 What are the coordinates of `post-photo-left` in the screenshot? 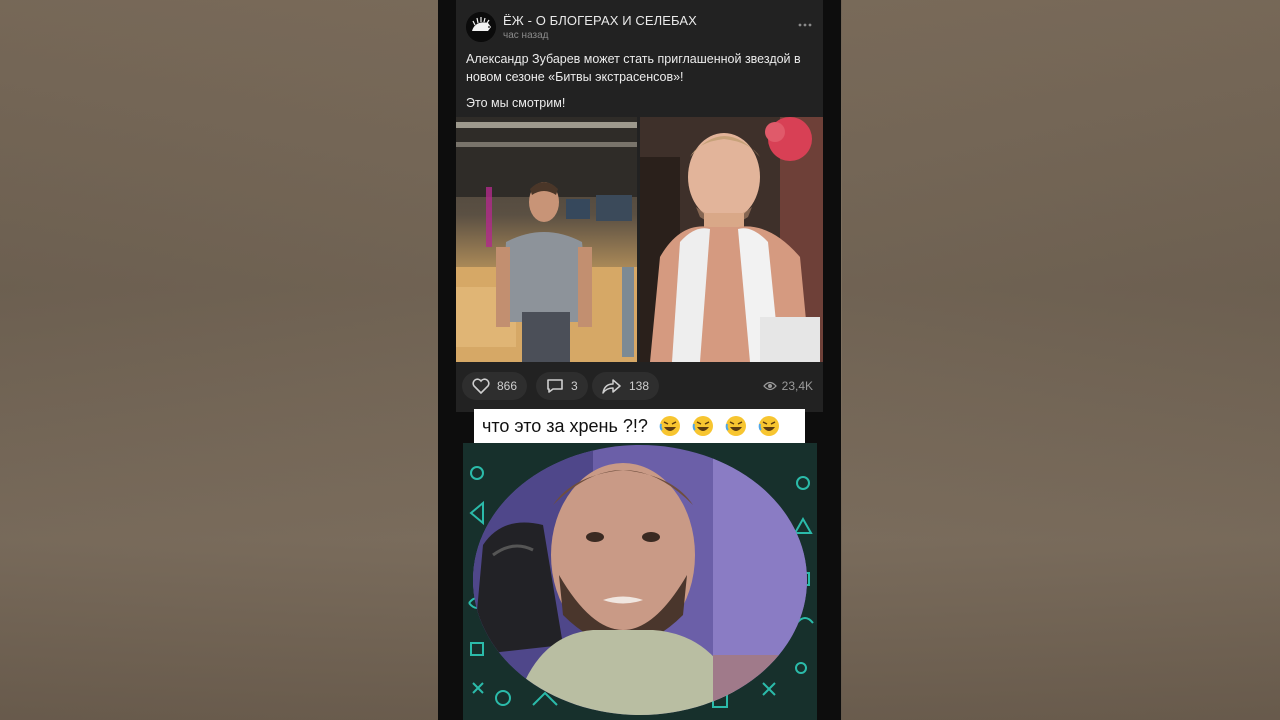 It's located at (546, 239).